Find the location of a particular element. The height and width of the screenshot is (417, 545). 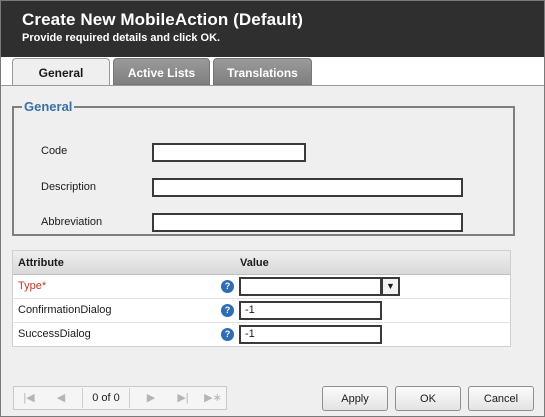

tab-translations: Translations is located at coordinates (262, 71).